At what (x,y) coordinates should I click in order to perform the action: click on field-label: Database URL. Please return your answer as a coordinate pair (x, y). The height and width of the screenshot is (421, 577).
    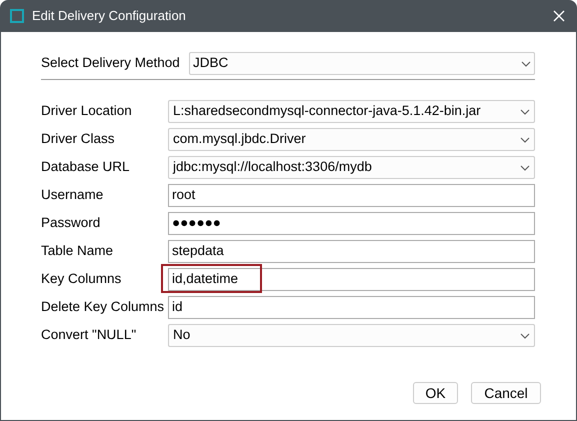
    Looking at the image, I should click on (86, 167).